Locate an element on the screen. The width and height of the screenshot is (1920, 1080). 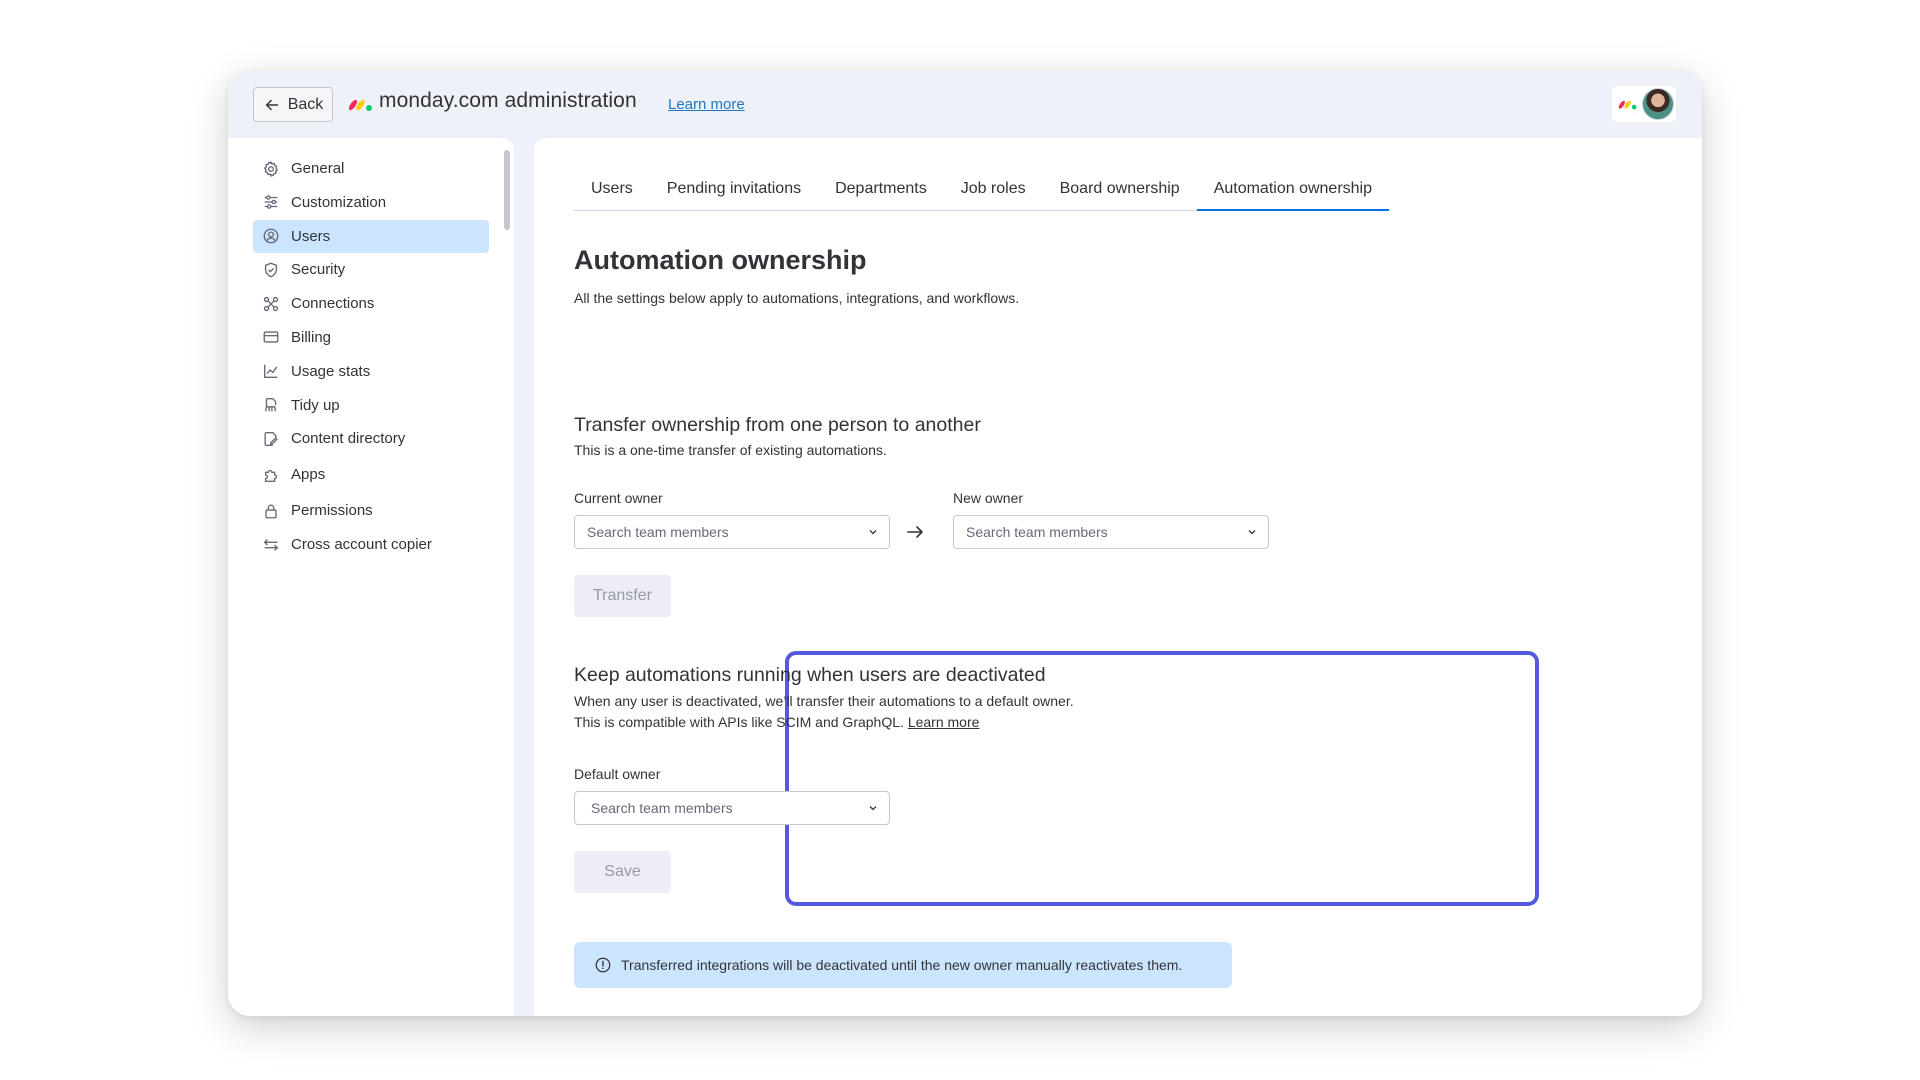
document-edit-icon is located at coordinates (271, 439).